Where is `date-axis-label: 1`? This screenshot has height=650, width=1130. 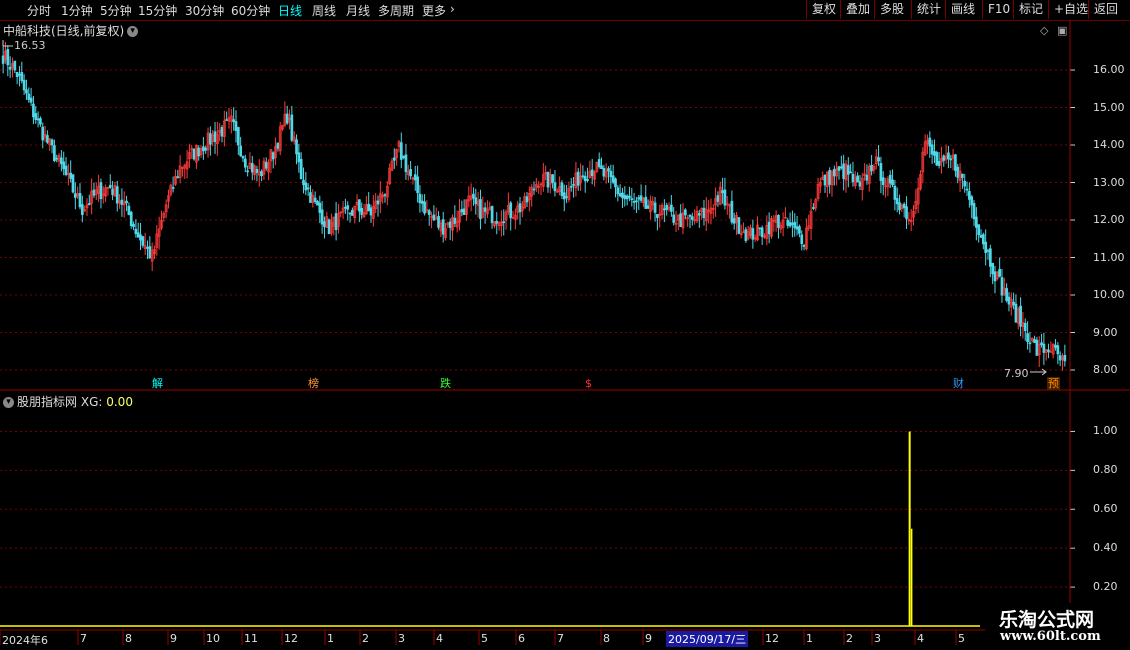 date-axis-label: 1 is located at coordinates (809, 638).